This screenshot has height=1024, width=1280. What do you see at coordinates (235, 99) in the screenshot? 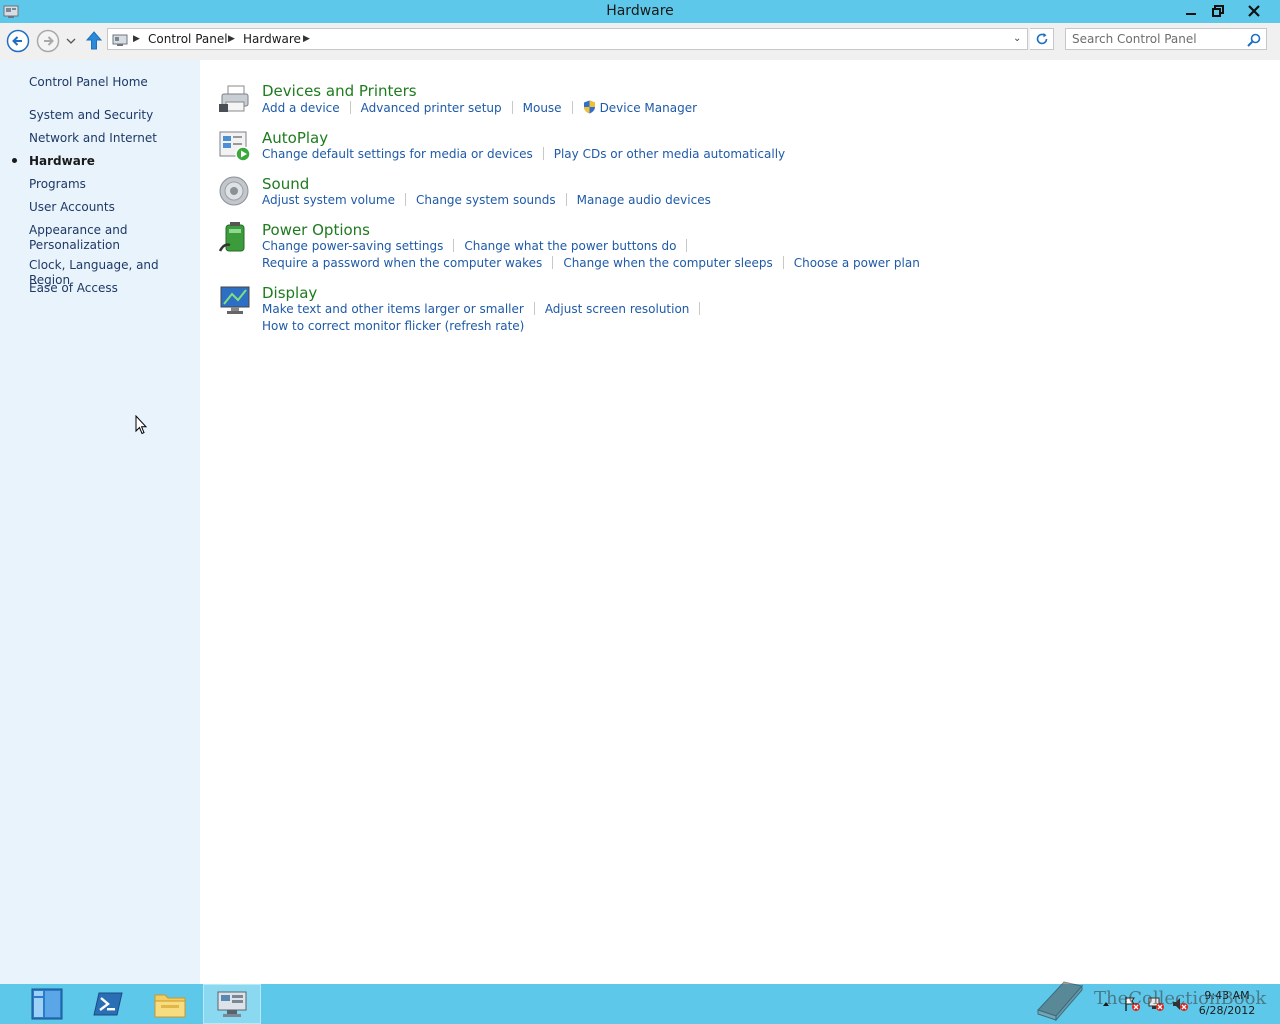
I see `printer-icon` at bounding box center [235, 99].